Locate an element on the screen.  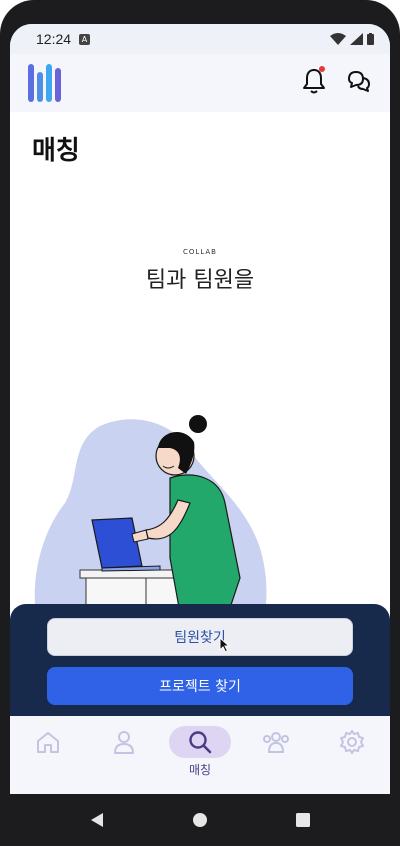
nav-item-team is located at coordinates (276, 750).